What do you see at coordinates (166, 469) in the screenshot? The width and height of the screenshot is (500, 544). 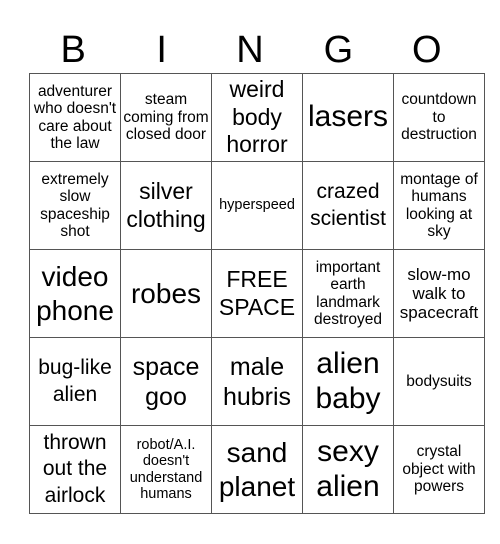 I see `bingo-cell: robot/A.I. doesn't understand humans` at bounding box center [166, 469].